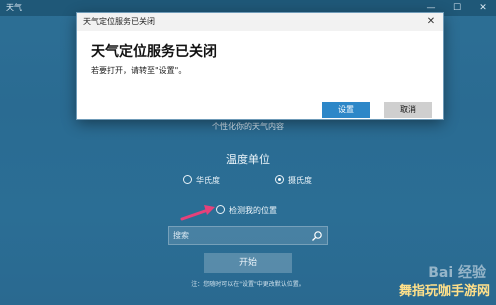 The height and width of the screenshot is (305, 496). What do you see at coordinates (154, 52) in the screenshot?
I see `dialog-heading: 天气定位服务已关闭` at bounding box center [154, 52].